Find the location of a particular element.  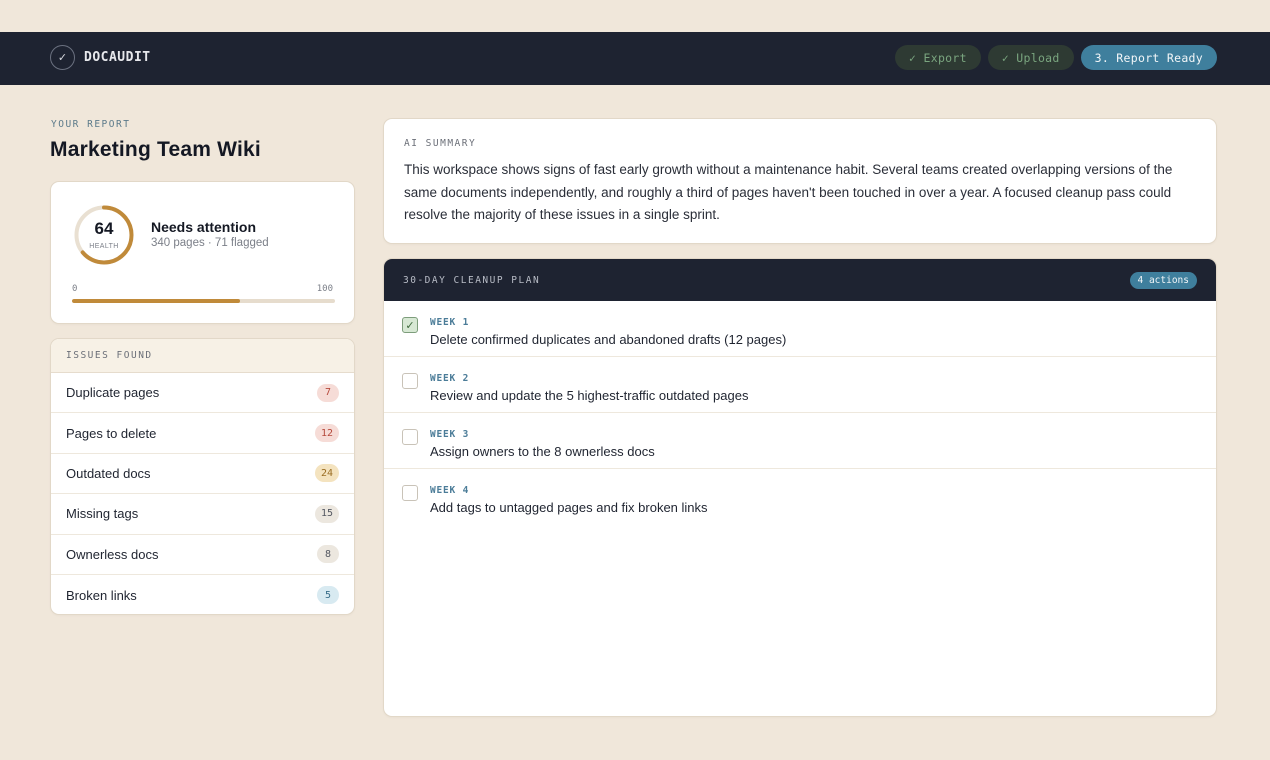

health-subtitle: 340 pages · 71 flagged is located at coordinates (210, 243).